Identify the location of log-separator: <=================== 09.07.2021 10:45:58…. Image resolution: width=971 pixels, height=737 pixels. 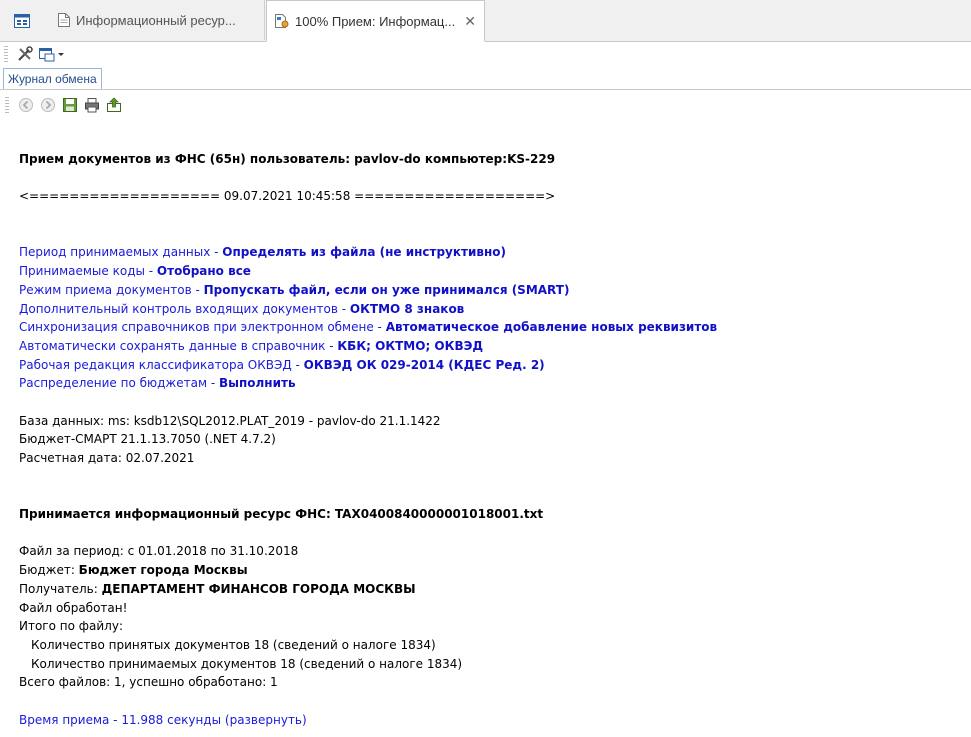
(287, 196).